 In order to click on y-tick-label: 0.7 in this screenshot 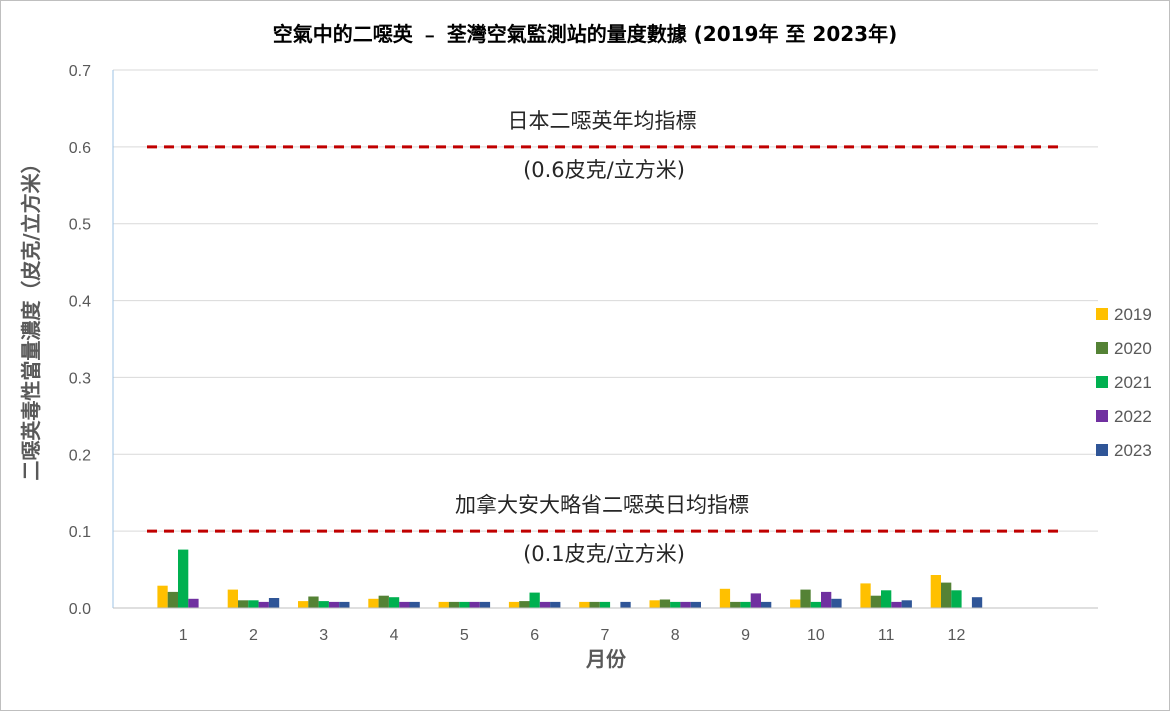, I will do `click(80, 71)`.